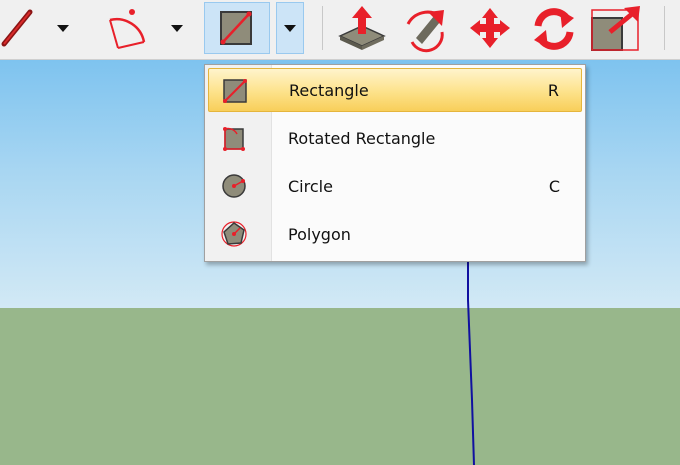  Describe the element at coordinates (319, 234) in the screenshot. I see `menu-item-label: Polygon` at that location.